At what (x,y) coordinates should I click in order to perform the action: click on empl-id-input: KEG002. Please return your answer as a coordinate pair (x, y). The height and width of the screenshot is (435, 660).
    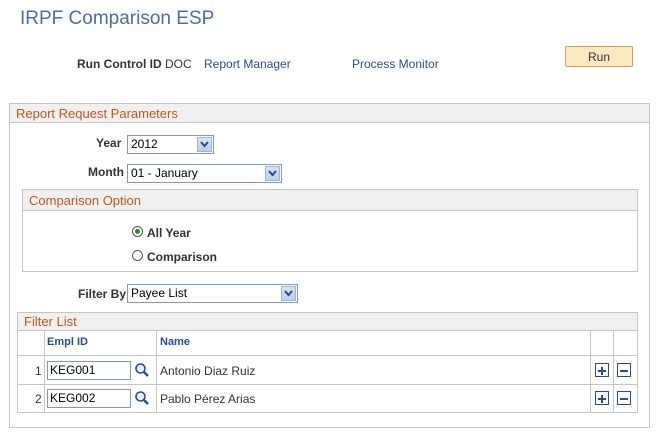
    Looking at the image, I should click on (89, 398).